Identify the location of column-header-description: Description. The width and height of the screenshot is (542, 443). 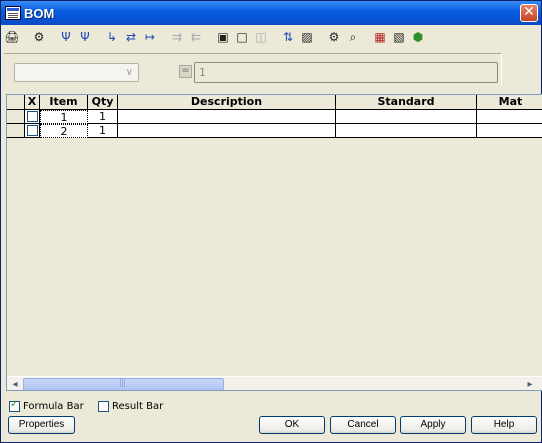
(227, 102).